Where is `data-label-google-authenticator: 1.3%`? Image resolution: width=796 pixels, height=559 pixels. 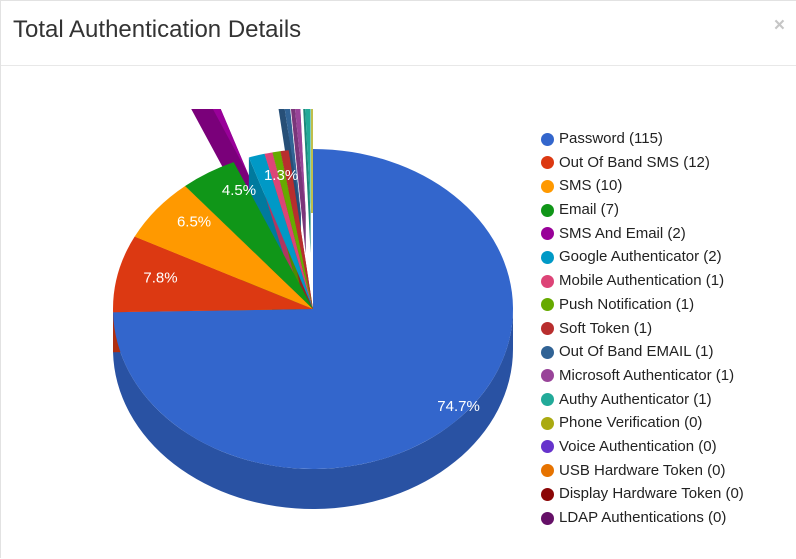
data-label-google-authenticator: 1.3% is located at coordinates (281, 175).